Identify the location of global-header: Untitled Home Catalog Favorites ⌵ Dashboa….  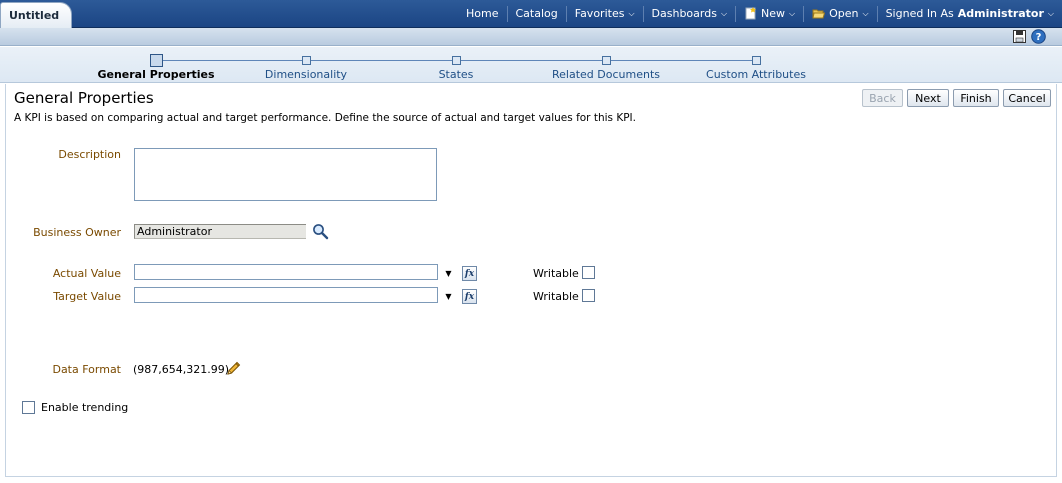
(531, 14).